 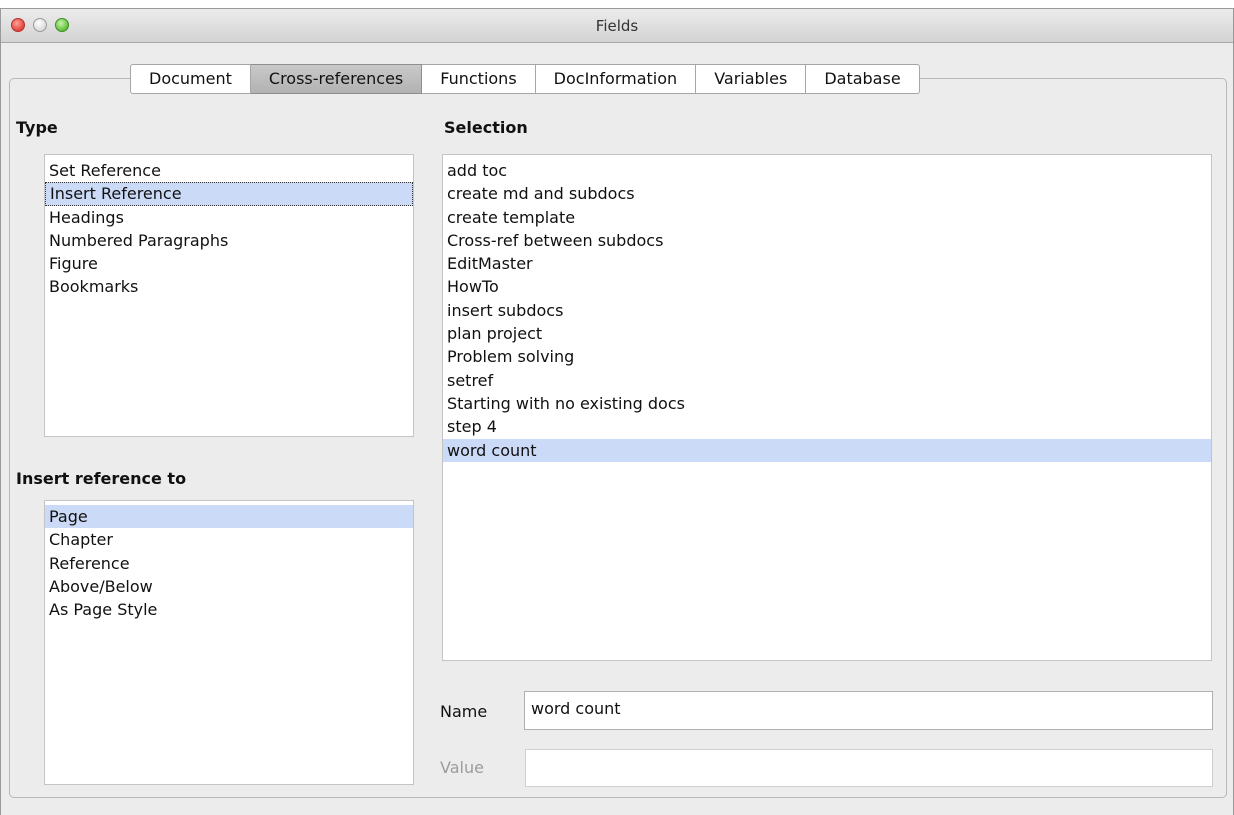 What do you see at coordinates (229, 240) in the screenshot?
I see `type-item-numbered-paragraphs: Numbered Paragraphs` at bounding box center [229, 240].